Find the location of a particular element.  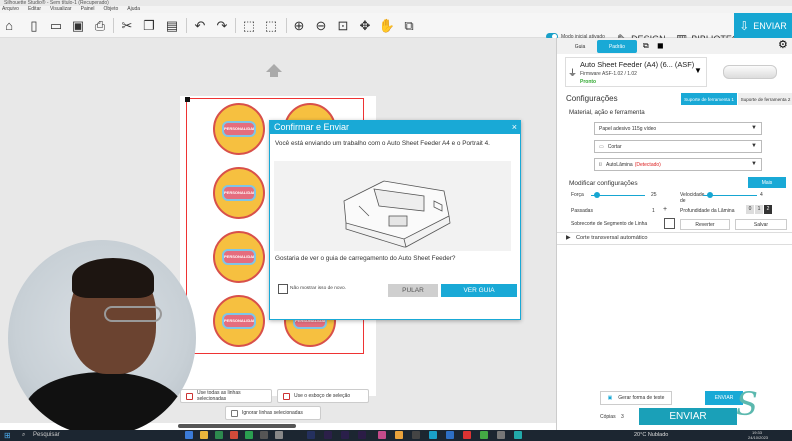

tab-tool-holder-2: Suporte de ferramenta 2 is located at coordinates (765, 99).